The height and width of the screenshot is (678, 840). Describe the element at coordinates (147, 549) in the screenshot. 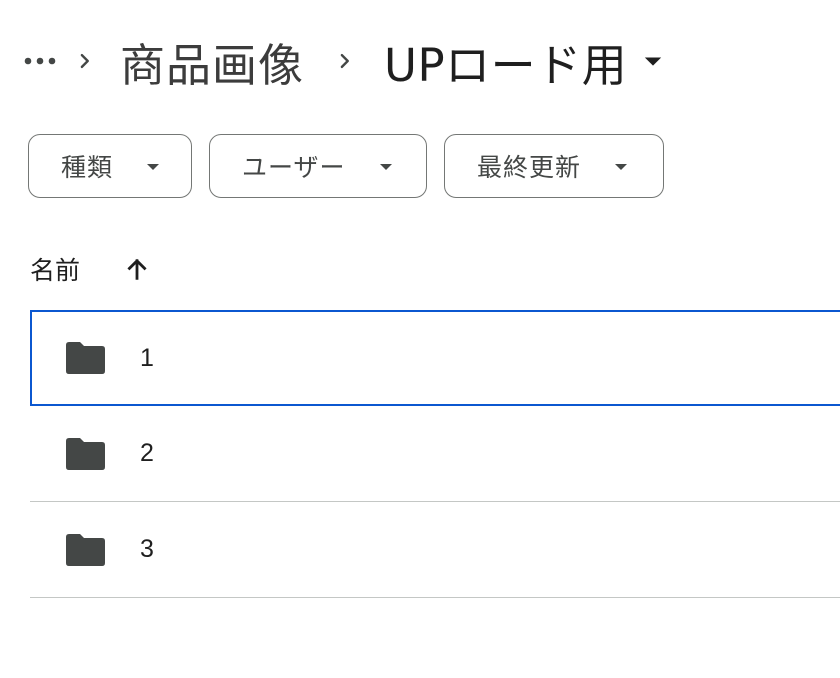

I see `folder-name: 3` at that location.